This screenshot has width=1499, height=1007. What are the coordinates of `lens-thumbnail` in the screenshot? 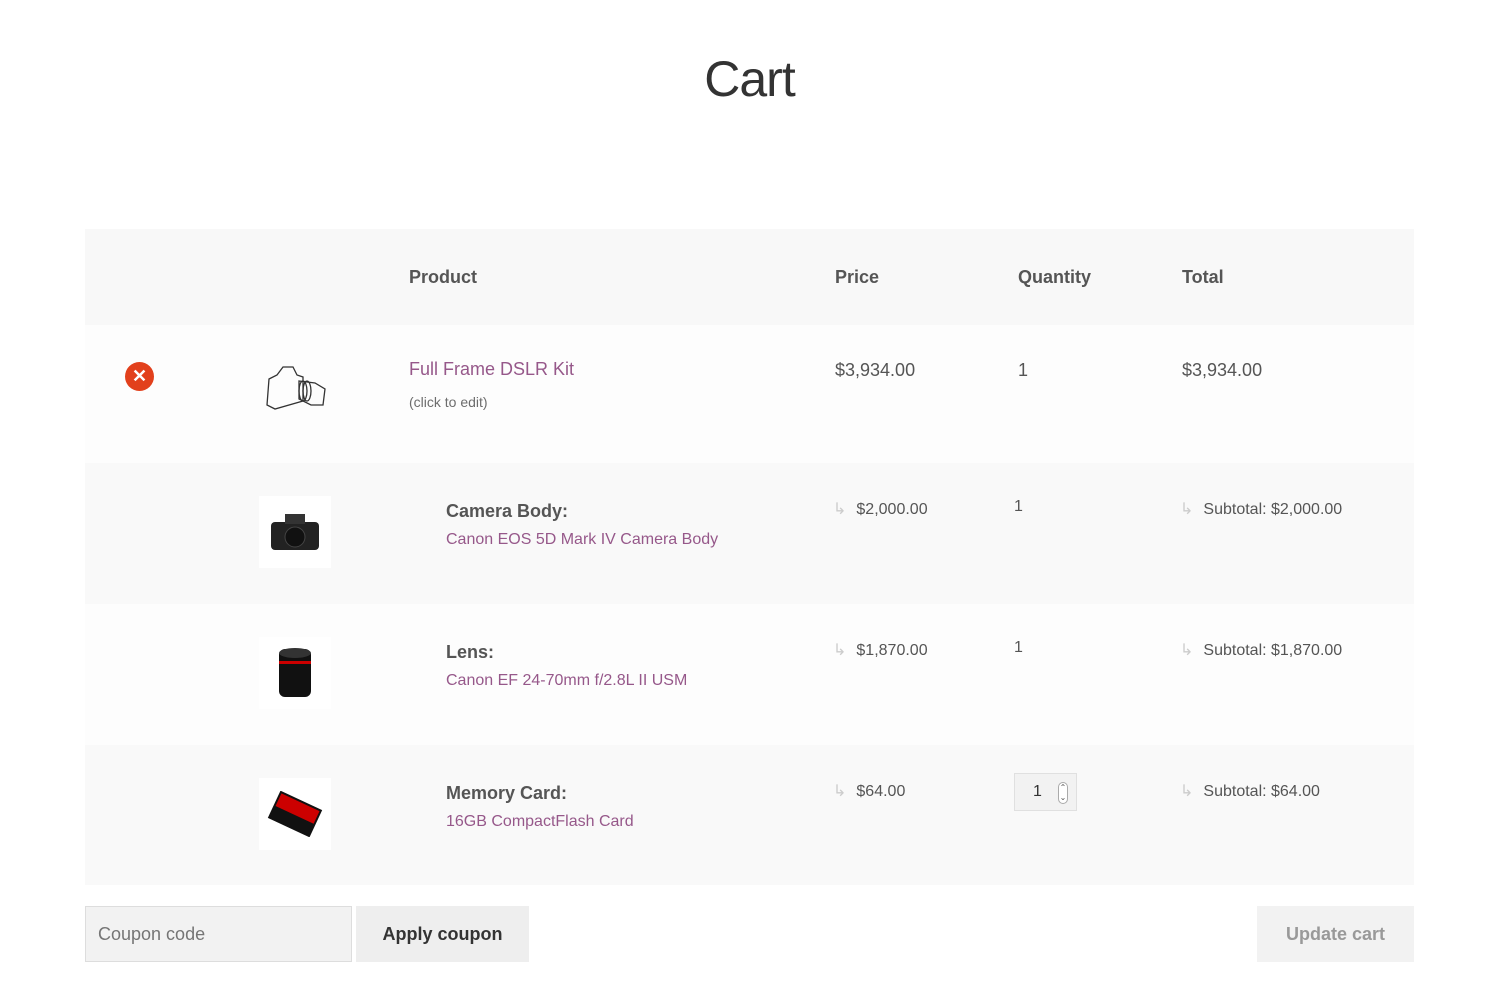 It's located at (295, 673).